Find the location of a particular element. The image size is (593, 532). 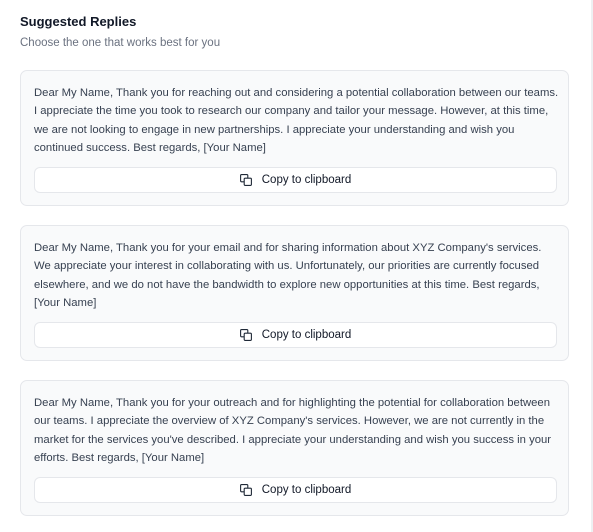

panel-subtitle: Choose the one that works best for you is located at coordinates (120, 43).